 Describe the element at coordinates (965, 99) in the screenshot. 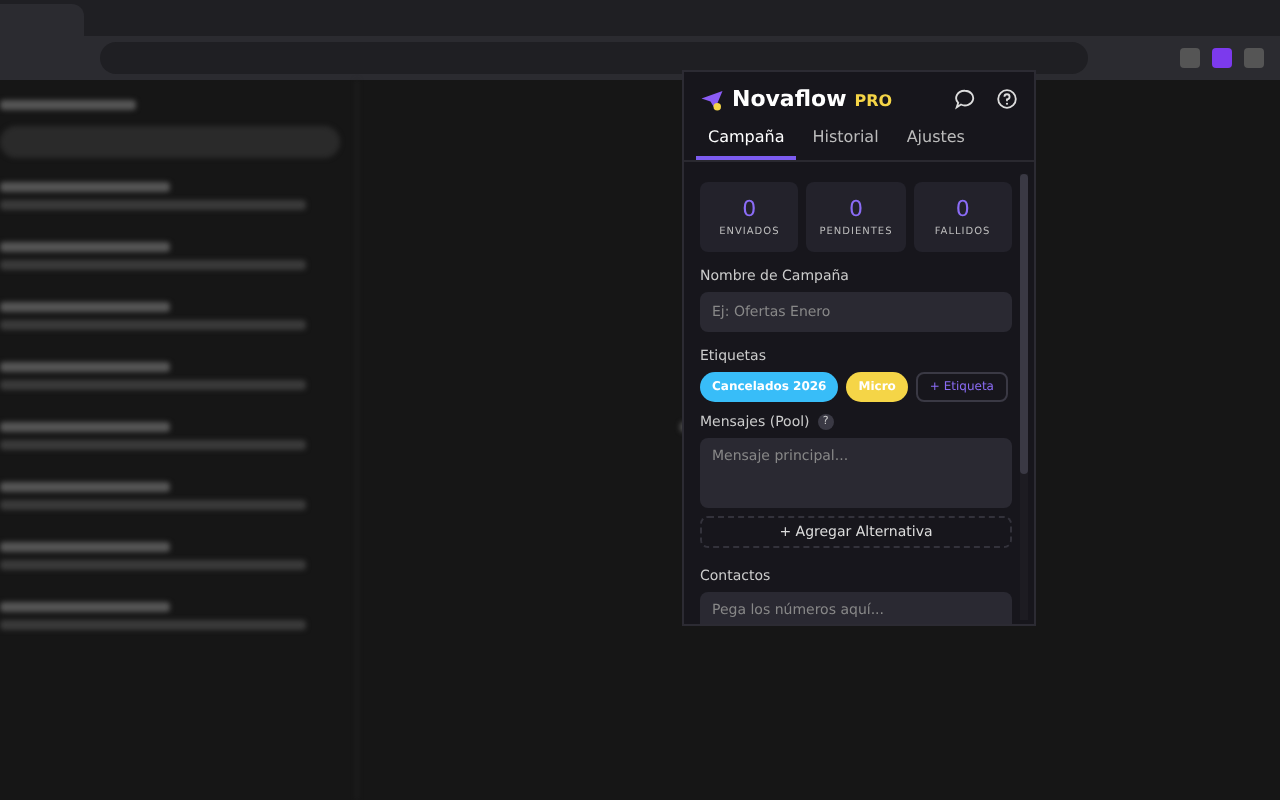

I see `chat-icon` at that location.